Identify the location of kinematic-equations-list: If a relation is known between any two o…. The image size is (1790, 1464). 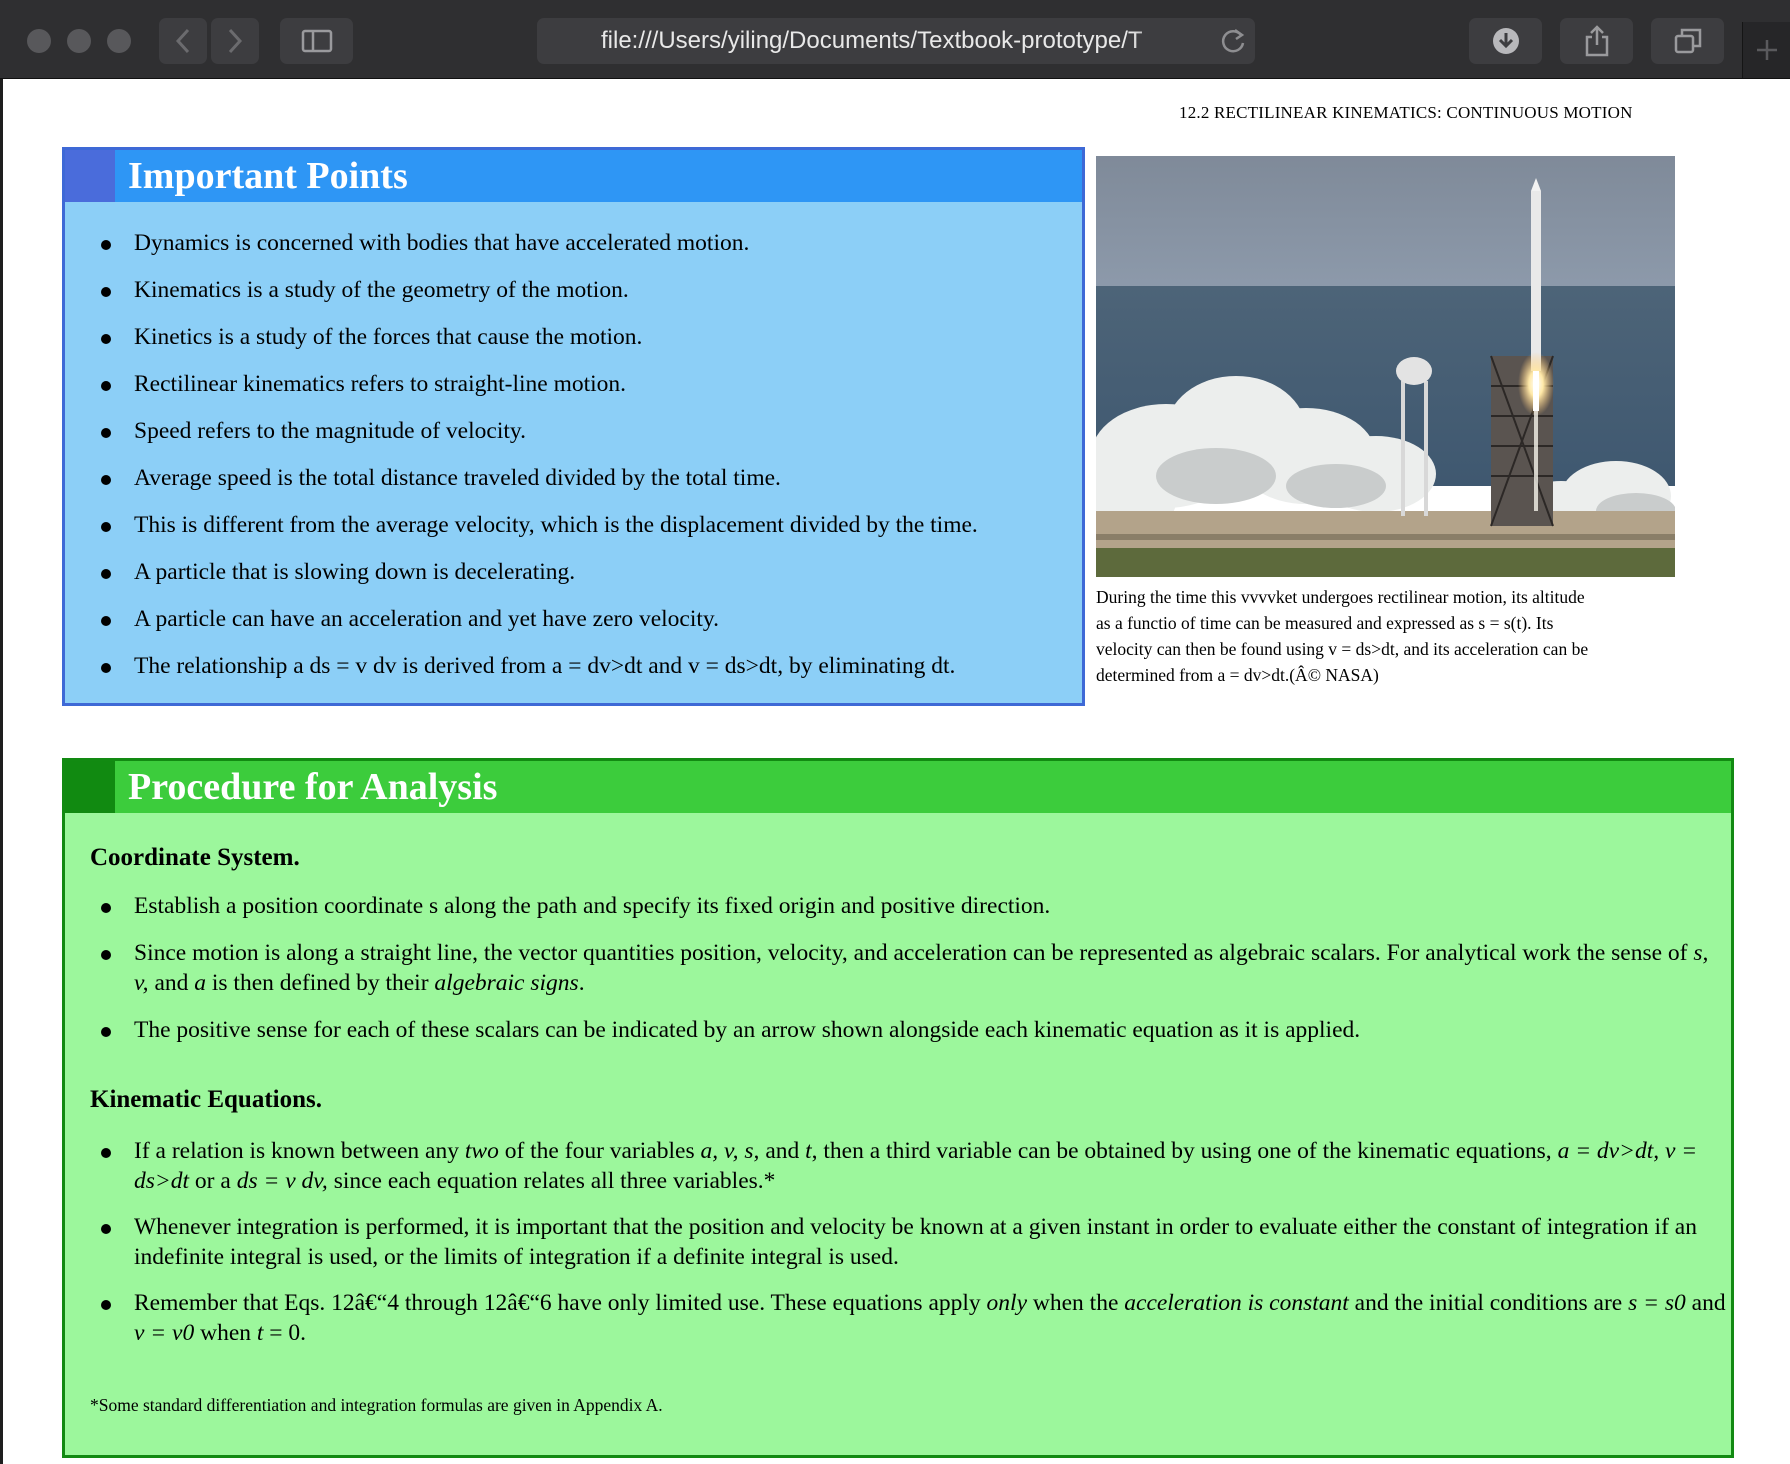
(896, 1242).